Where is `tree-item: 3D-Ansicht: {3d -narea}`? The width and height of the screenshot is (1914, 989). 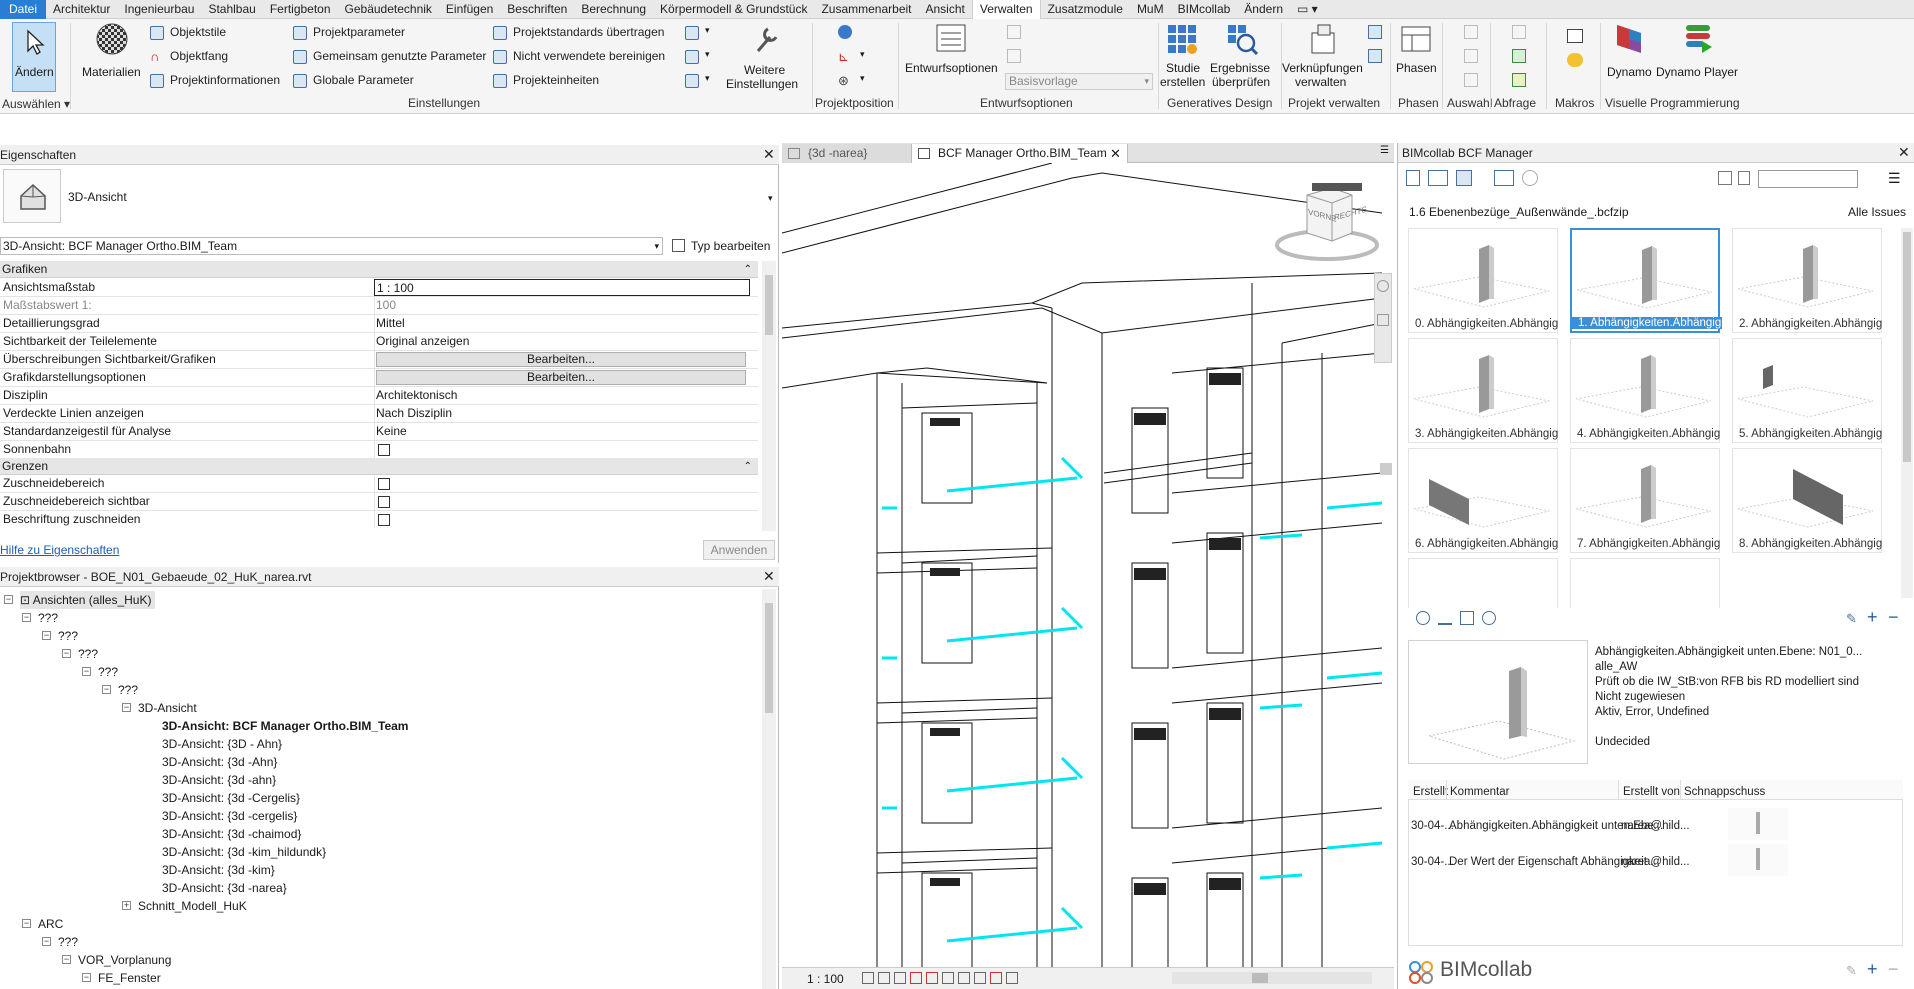 tree-item: 3D-Ansicht: {3d -narea} is located at coordinates (224, 888).